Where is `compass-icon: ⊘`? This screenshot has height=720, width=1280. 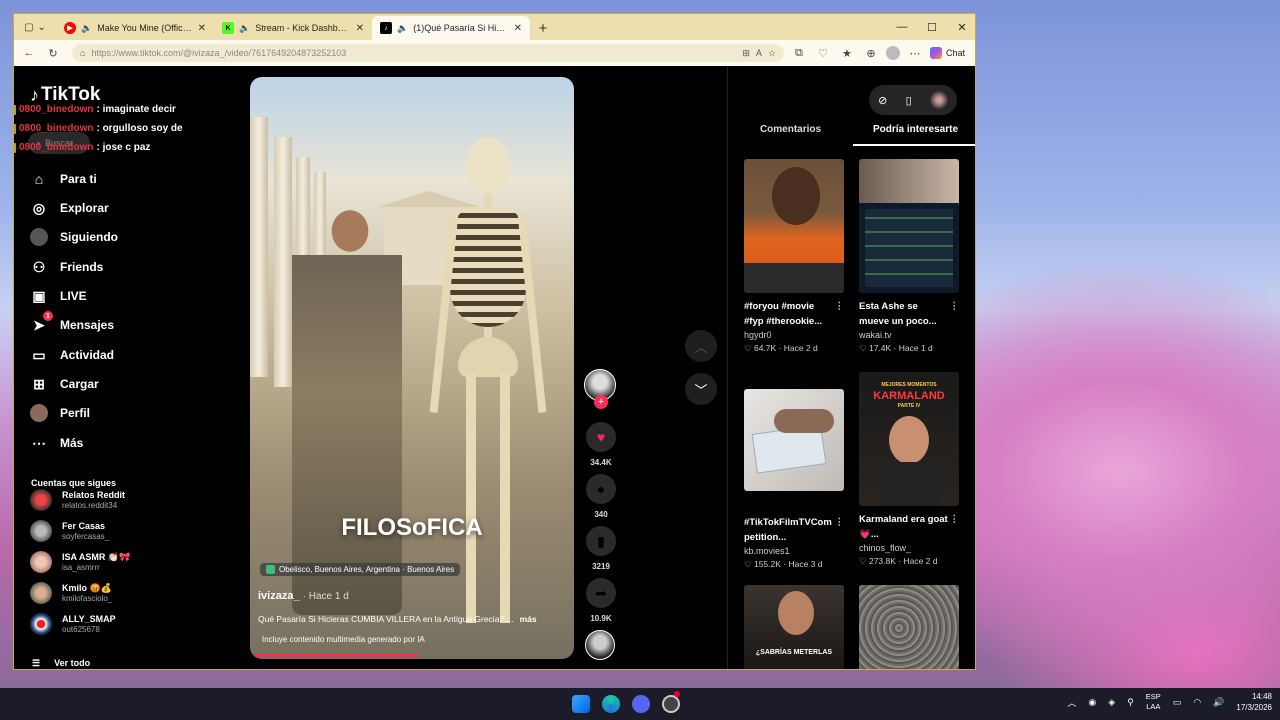 compass-icon: ⊘ is located at coordinates (882, 100).